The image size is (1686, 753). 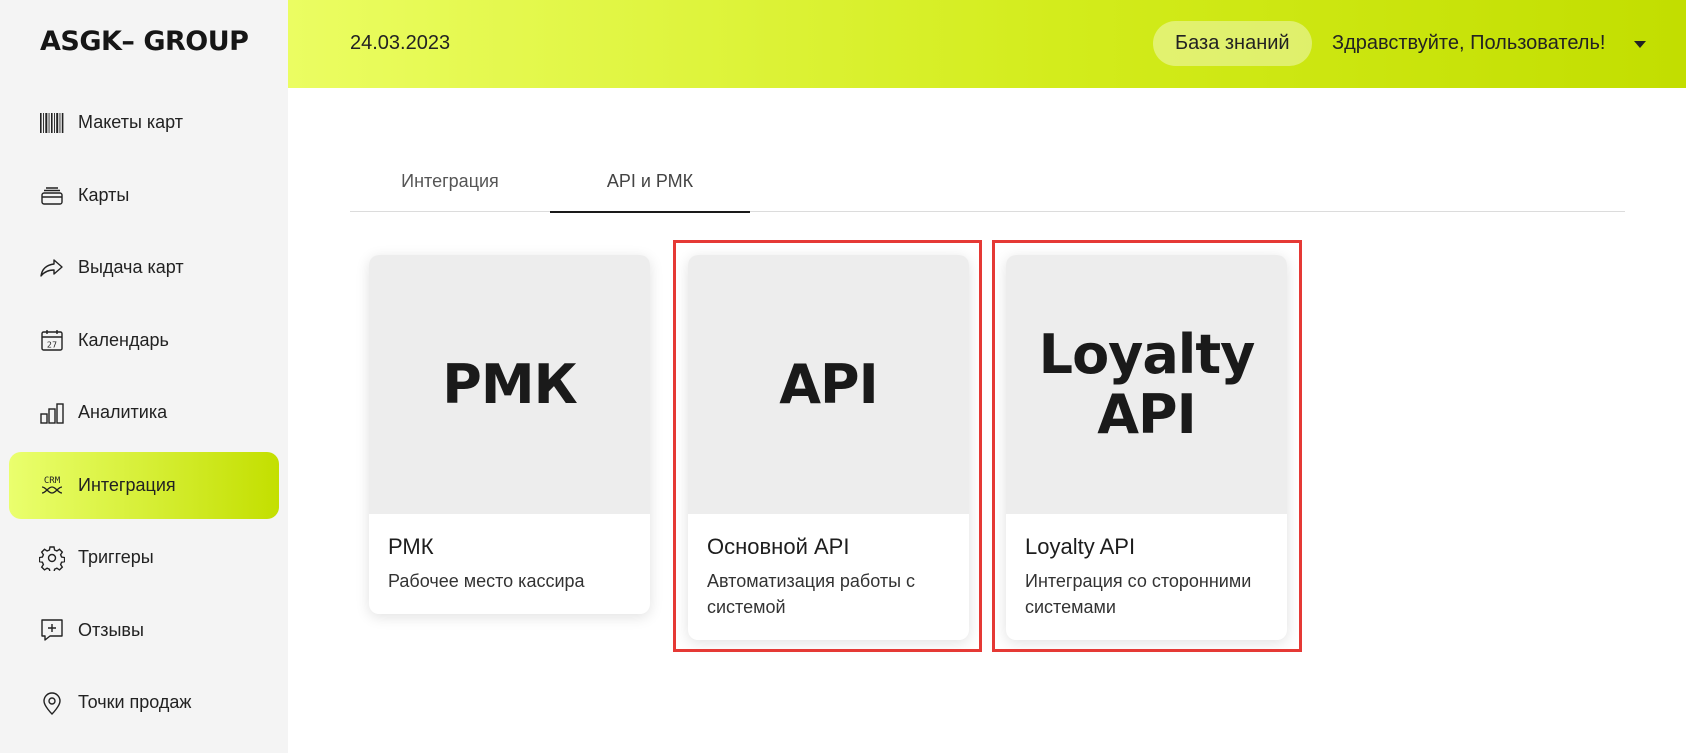 What do you see at coordinates (104, 194) in the screenshot?
I see `sidebar-item-label: Карты` at bounding box center [104, 194].